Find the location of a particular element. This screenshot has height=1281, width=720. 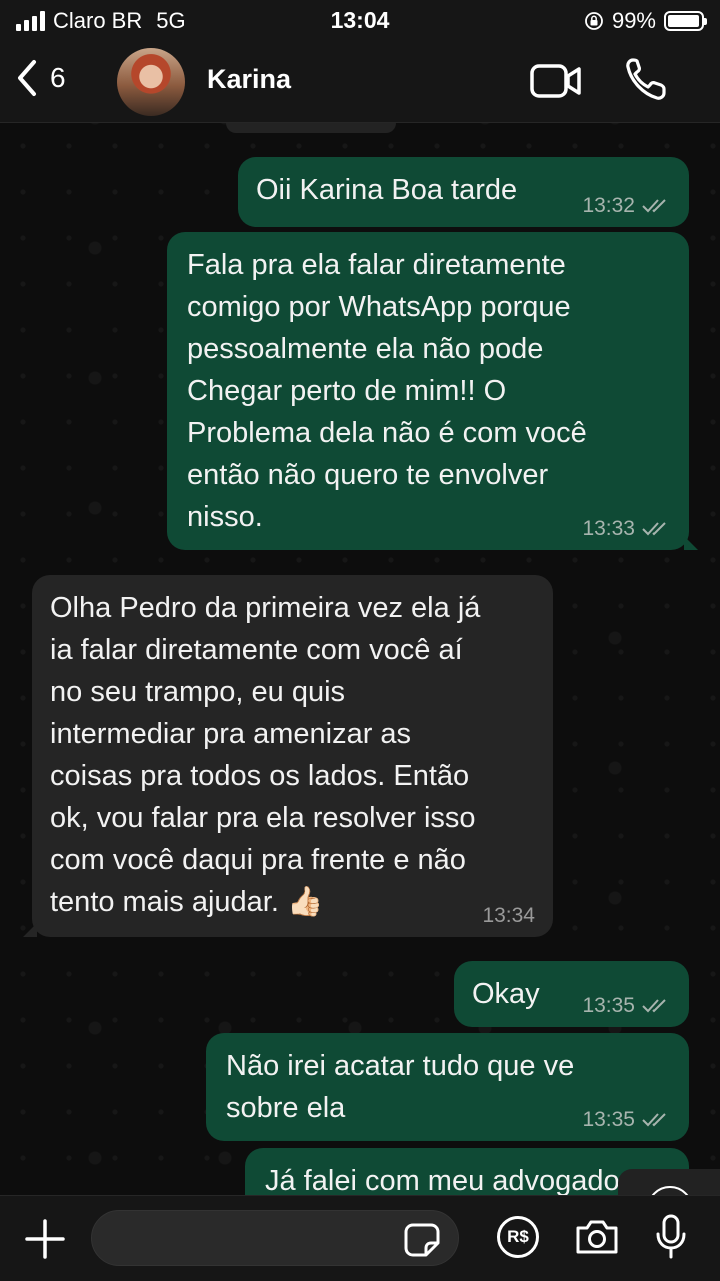

orientation-lock-icon is located at coordinates (594, 21).